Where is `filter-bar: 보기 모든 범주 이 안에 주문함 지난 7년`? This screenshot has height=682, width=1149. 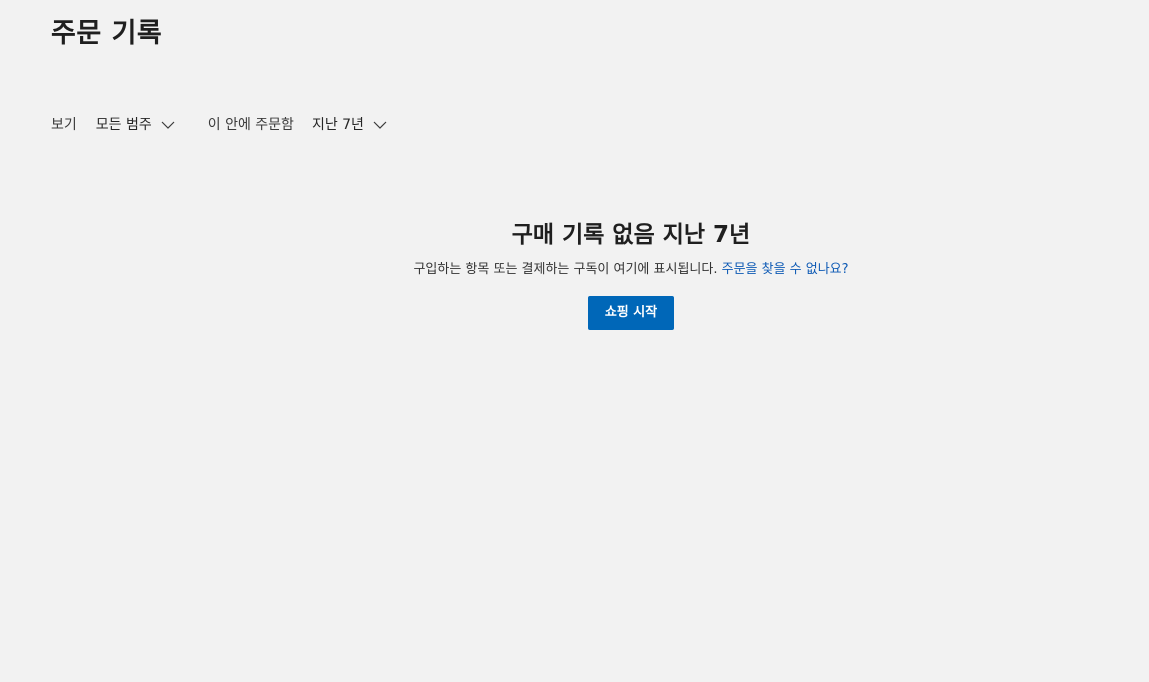
filter-bar: 보기 모든 범주 이 안에 주문함 지난 7년 is located at coordinates (220, 125).